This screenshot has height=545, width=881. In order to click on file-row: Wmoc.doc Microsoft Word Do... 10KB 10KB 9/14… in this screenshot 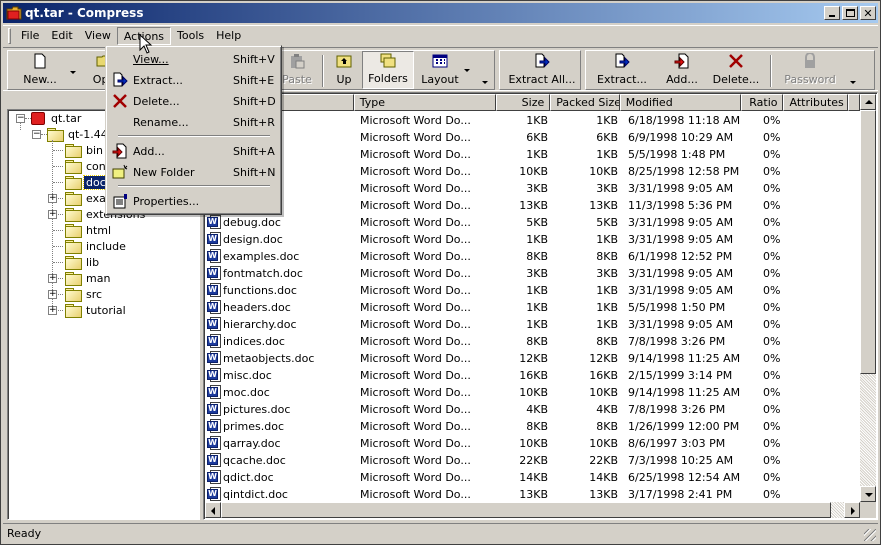, I will do `click(532, 392)`.